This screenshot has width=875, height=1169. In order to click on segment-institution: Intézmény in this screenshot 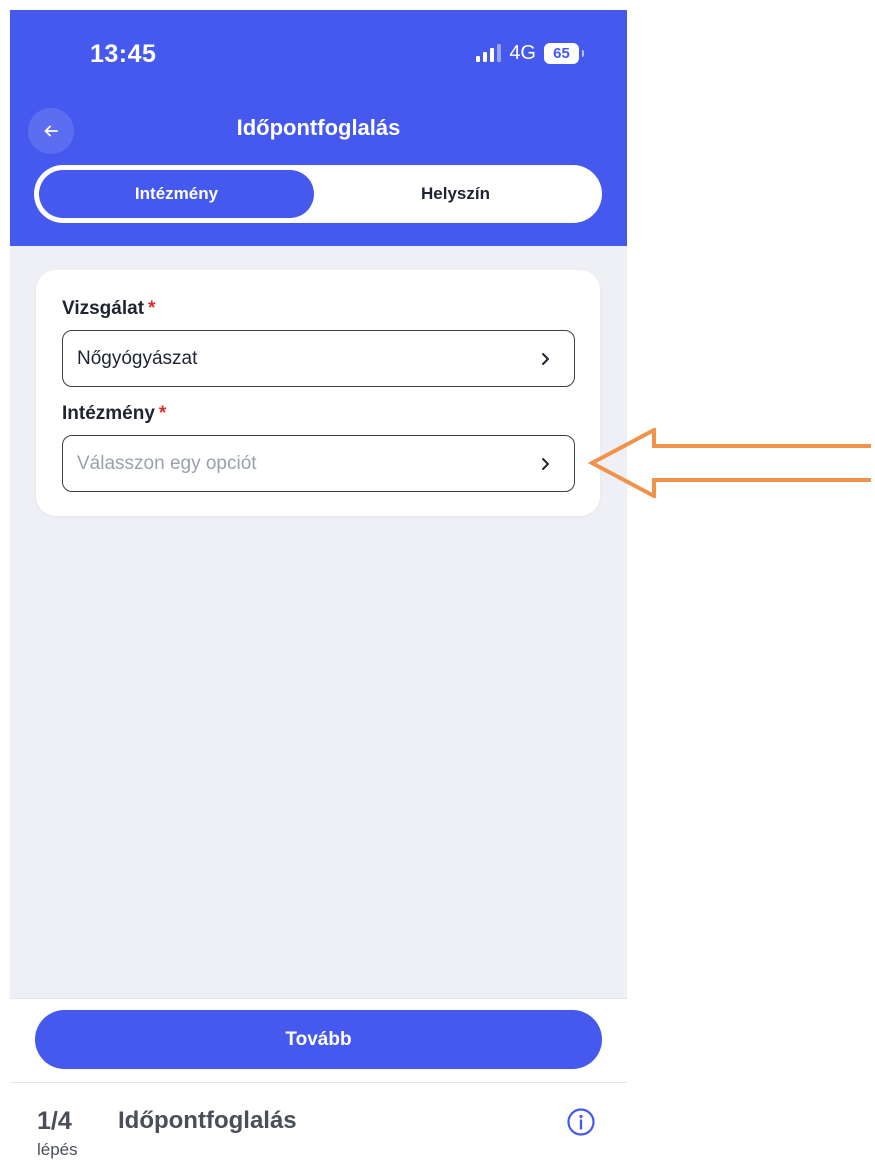, I will do `click(176, 194)`.